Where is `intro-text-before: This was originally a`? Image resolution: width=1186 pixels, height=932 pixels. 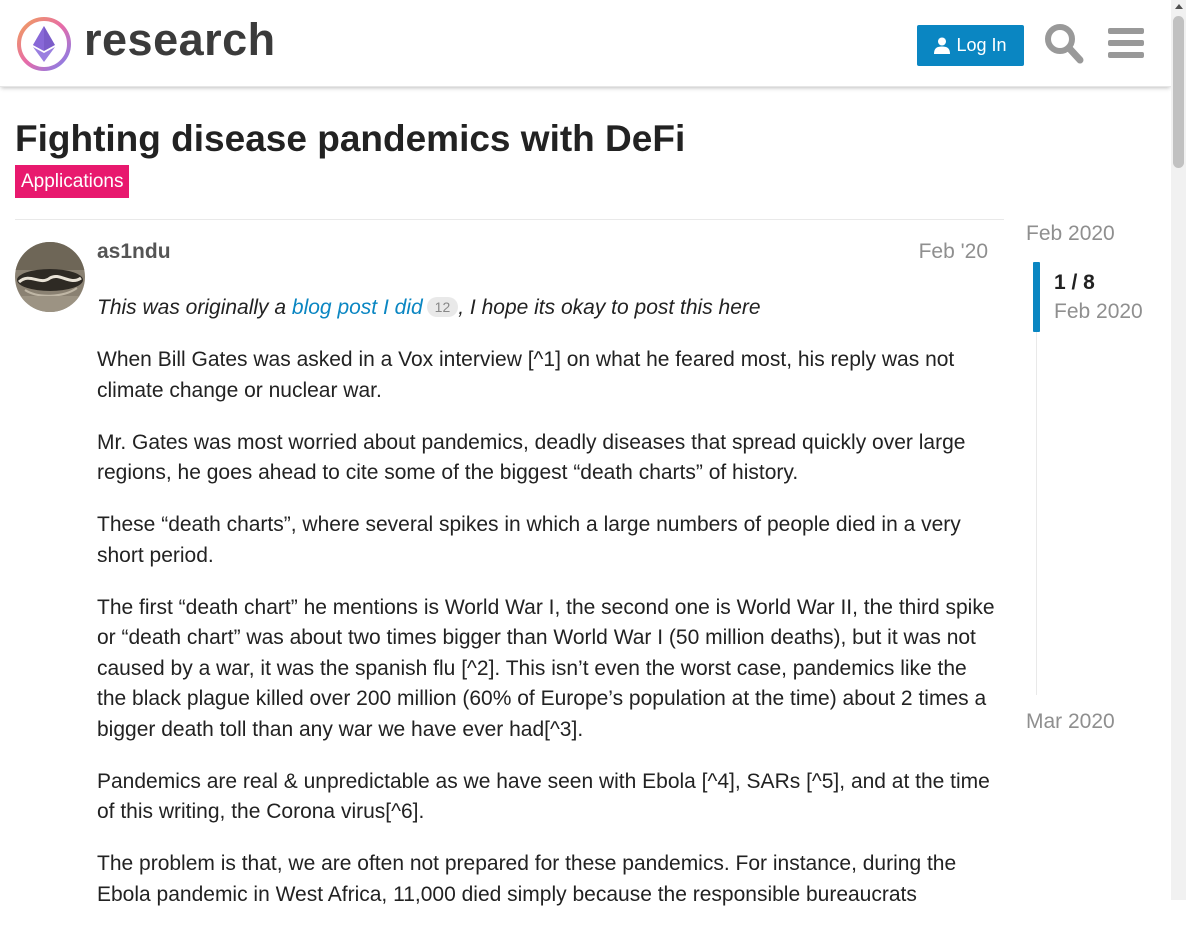 intro-text-before: This was originally a is located at coordinates (194, 307).